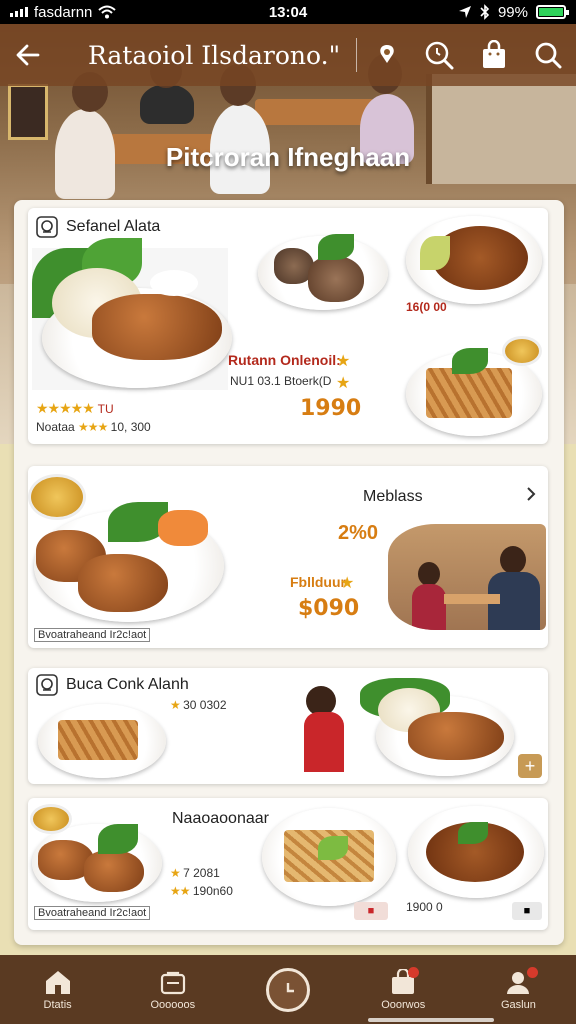 The width and height of the screenshot is (576, 1024). I want to click on nav-item-cart: Ooorwos, so click(403, 989).